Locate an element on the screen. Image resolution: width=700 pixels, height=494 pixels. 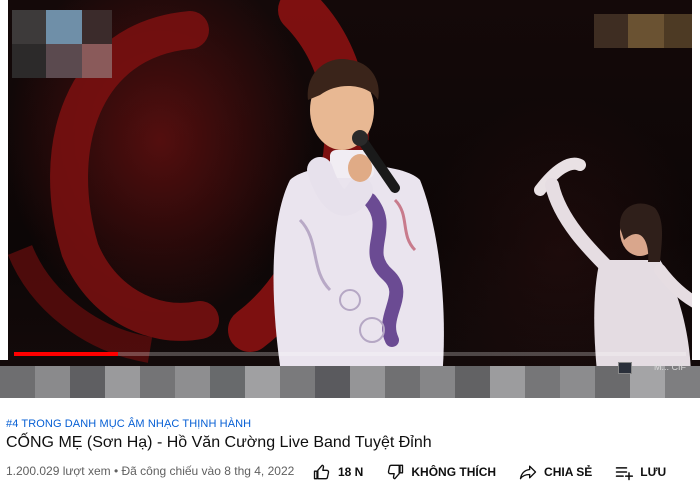
thumbs-down-icon is located at coordinates (396, 472).